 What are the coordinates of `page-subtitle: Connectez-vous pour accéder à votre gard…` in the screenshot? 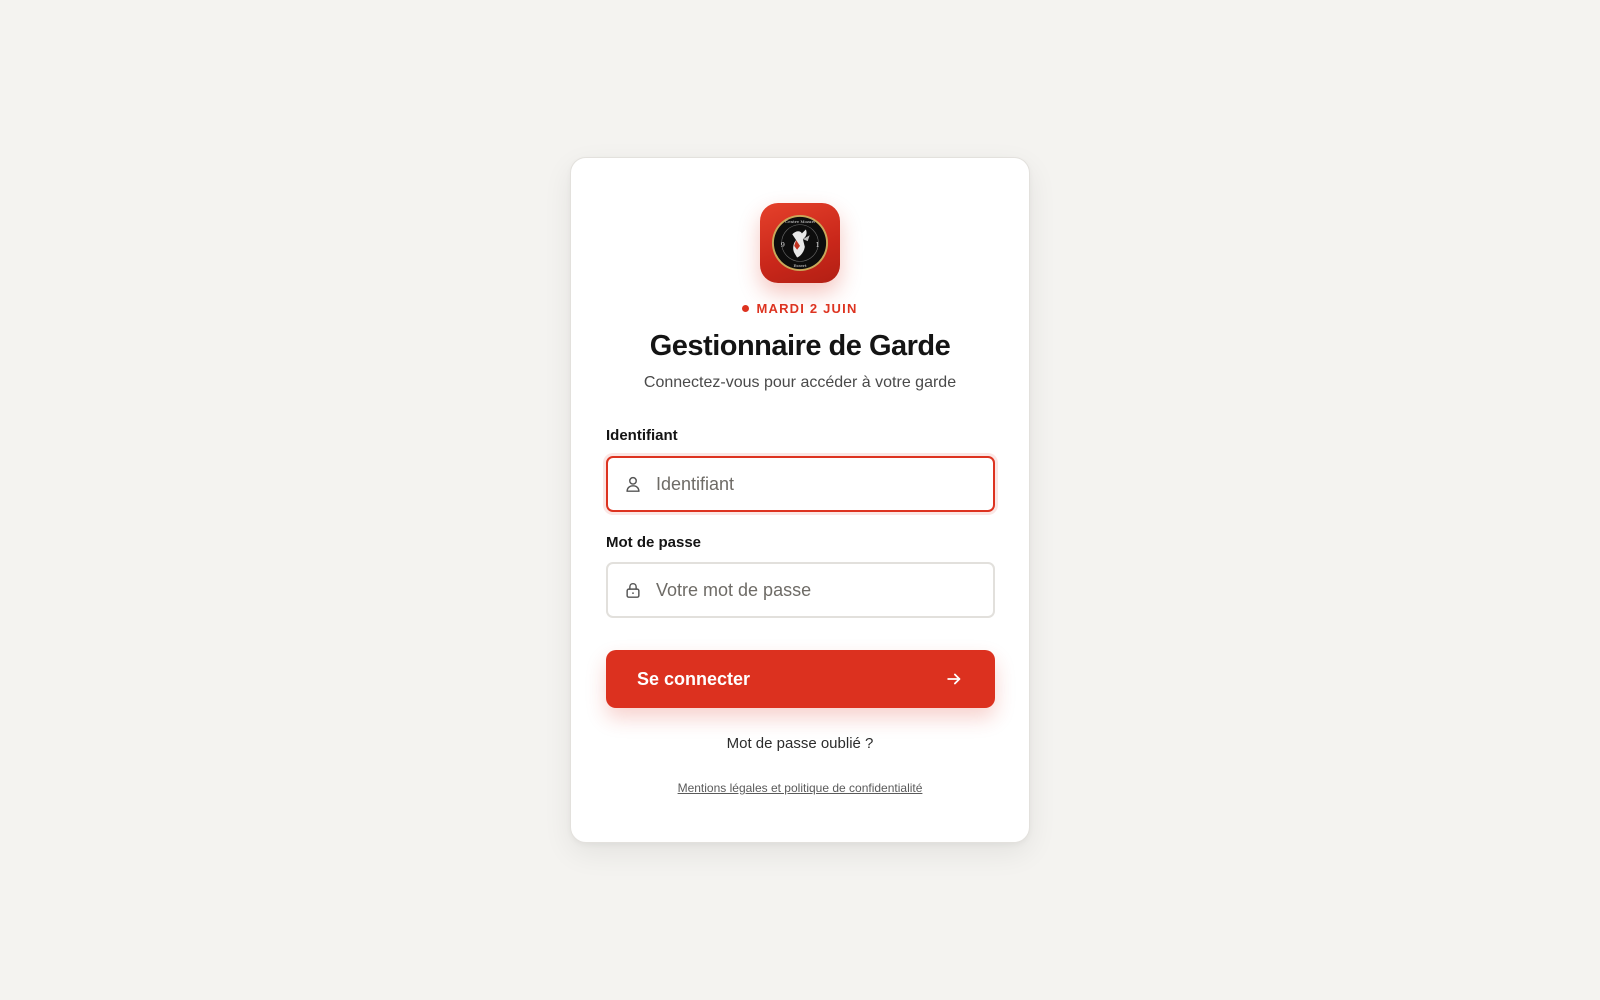 It's located at (800, 382).